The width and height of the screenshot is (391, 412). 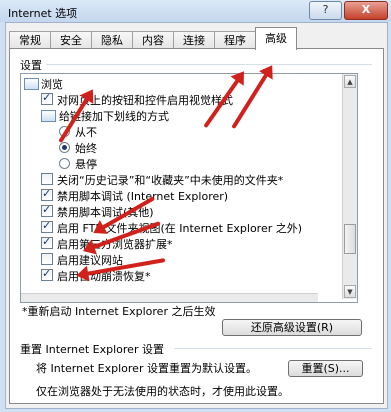 What do you see at coordinates (349, 186) in the screenshot?
I see `vertical-scrollbar: ▲ ▼` at bounding box center [349, 186].